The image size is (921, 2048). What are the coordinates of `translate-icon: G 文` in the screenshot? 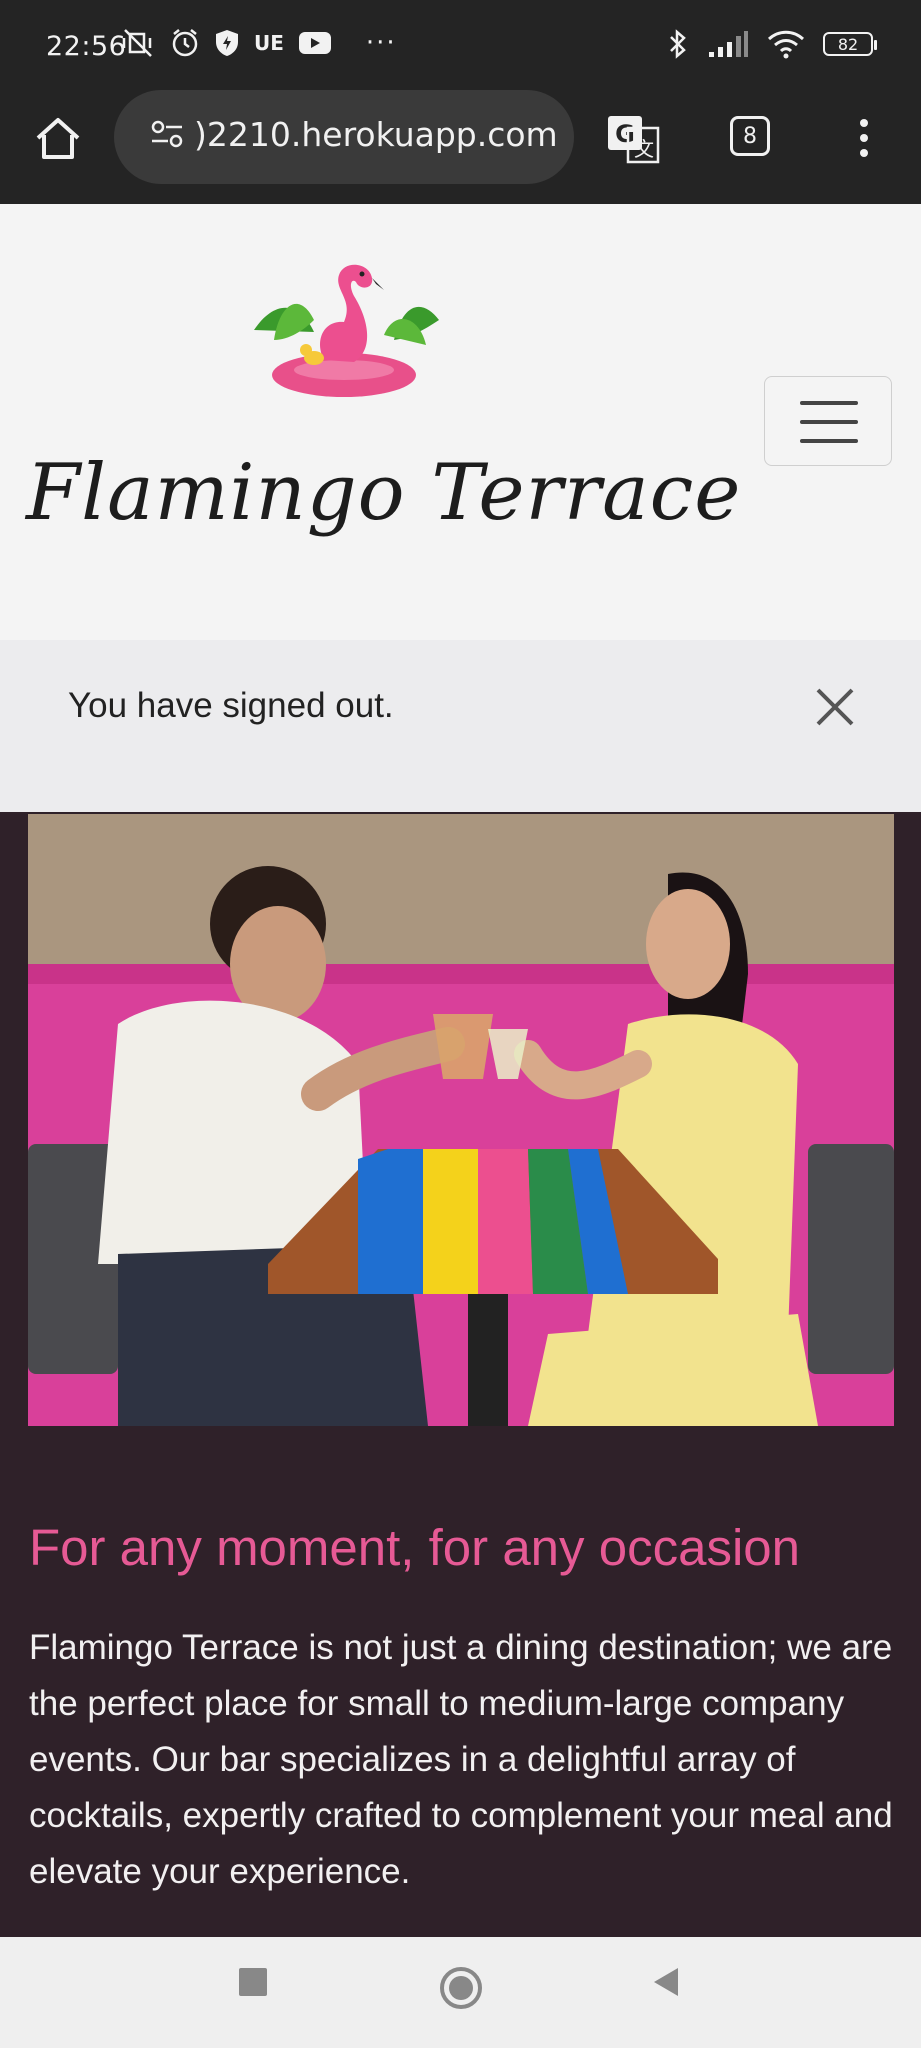 It's located at (634, 139).